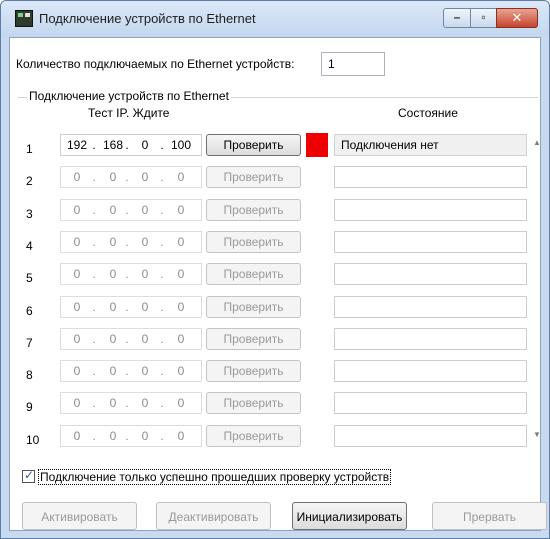 Image resolution: width=550 pixels, height=539 pixels. What do you see at coordinates (129, 113) in the screenshot?
I see `column-header-ip: Тест IP. Ждите` at bounding box center [129, 113].